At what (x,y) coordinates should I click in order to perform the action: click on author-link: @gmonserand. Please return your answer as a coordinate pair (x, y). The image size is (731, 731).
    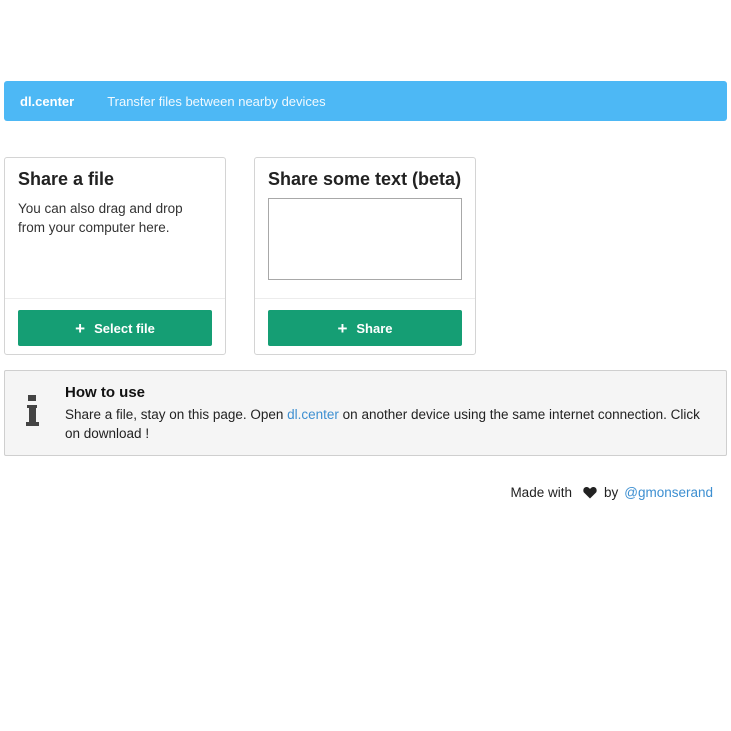
    Looking at the image, I should click on (668, 492).